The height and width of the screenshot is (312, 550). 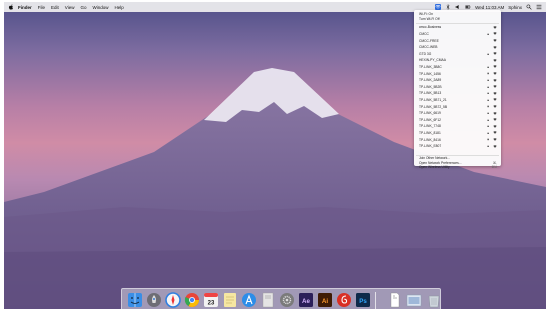 I want to click on calendar-icon: 23, so click(x=211, y=300).